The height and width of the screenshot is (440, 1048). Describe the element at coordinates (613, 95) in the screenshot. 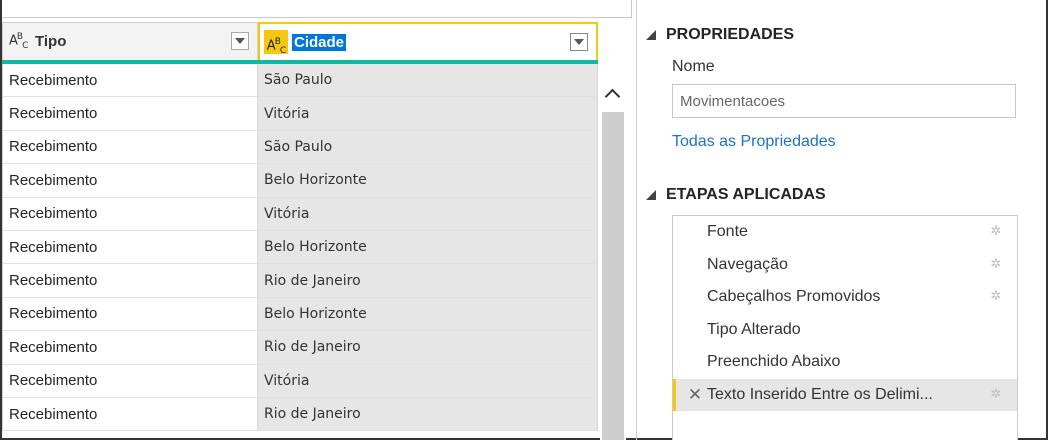

I see `scroll-up-icon` at that location.